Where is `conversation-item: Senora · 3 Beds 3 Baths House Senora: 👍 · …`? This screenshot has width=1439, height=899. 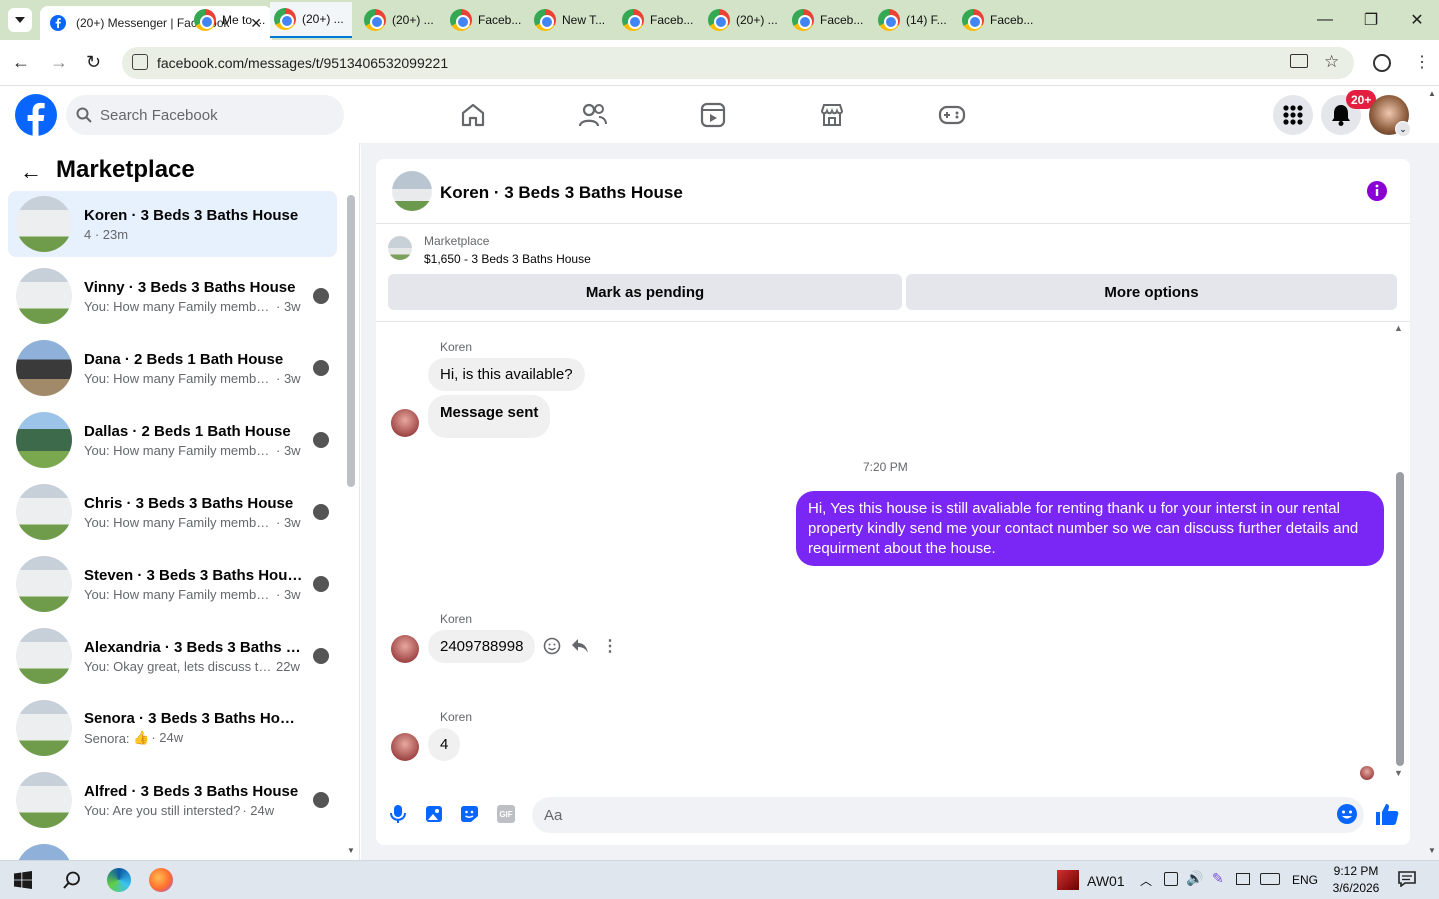 conversation-item: Senora · 3 Beds 3 Baths House Senora: 👍 · … is located at coordinates (172, 728).